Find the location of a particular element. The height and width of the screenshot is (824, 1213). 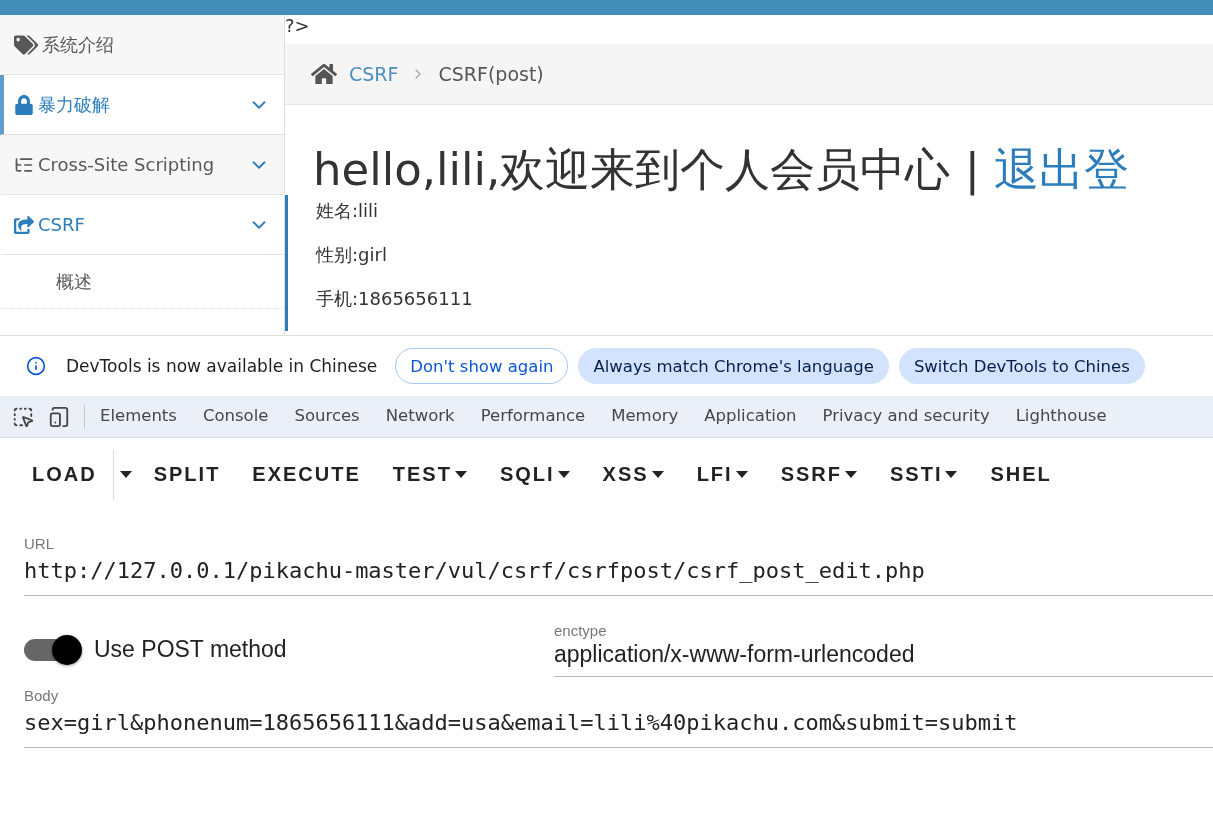

logout-link: 退出登 is located at coordinates (1062, 169).